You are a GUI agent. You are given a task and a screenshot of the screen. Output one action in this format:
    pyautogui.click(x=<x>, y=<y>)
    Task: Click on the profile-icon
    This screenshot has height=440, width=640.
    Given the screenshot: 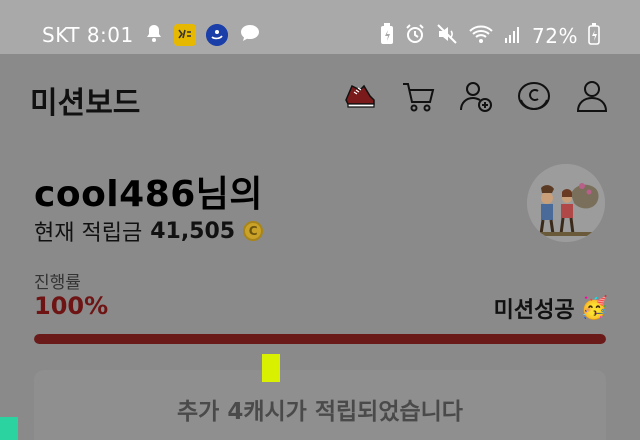 What is the action you would take?
    pyautogui.click(x=592, y=96)
    